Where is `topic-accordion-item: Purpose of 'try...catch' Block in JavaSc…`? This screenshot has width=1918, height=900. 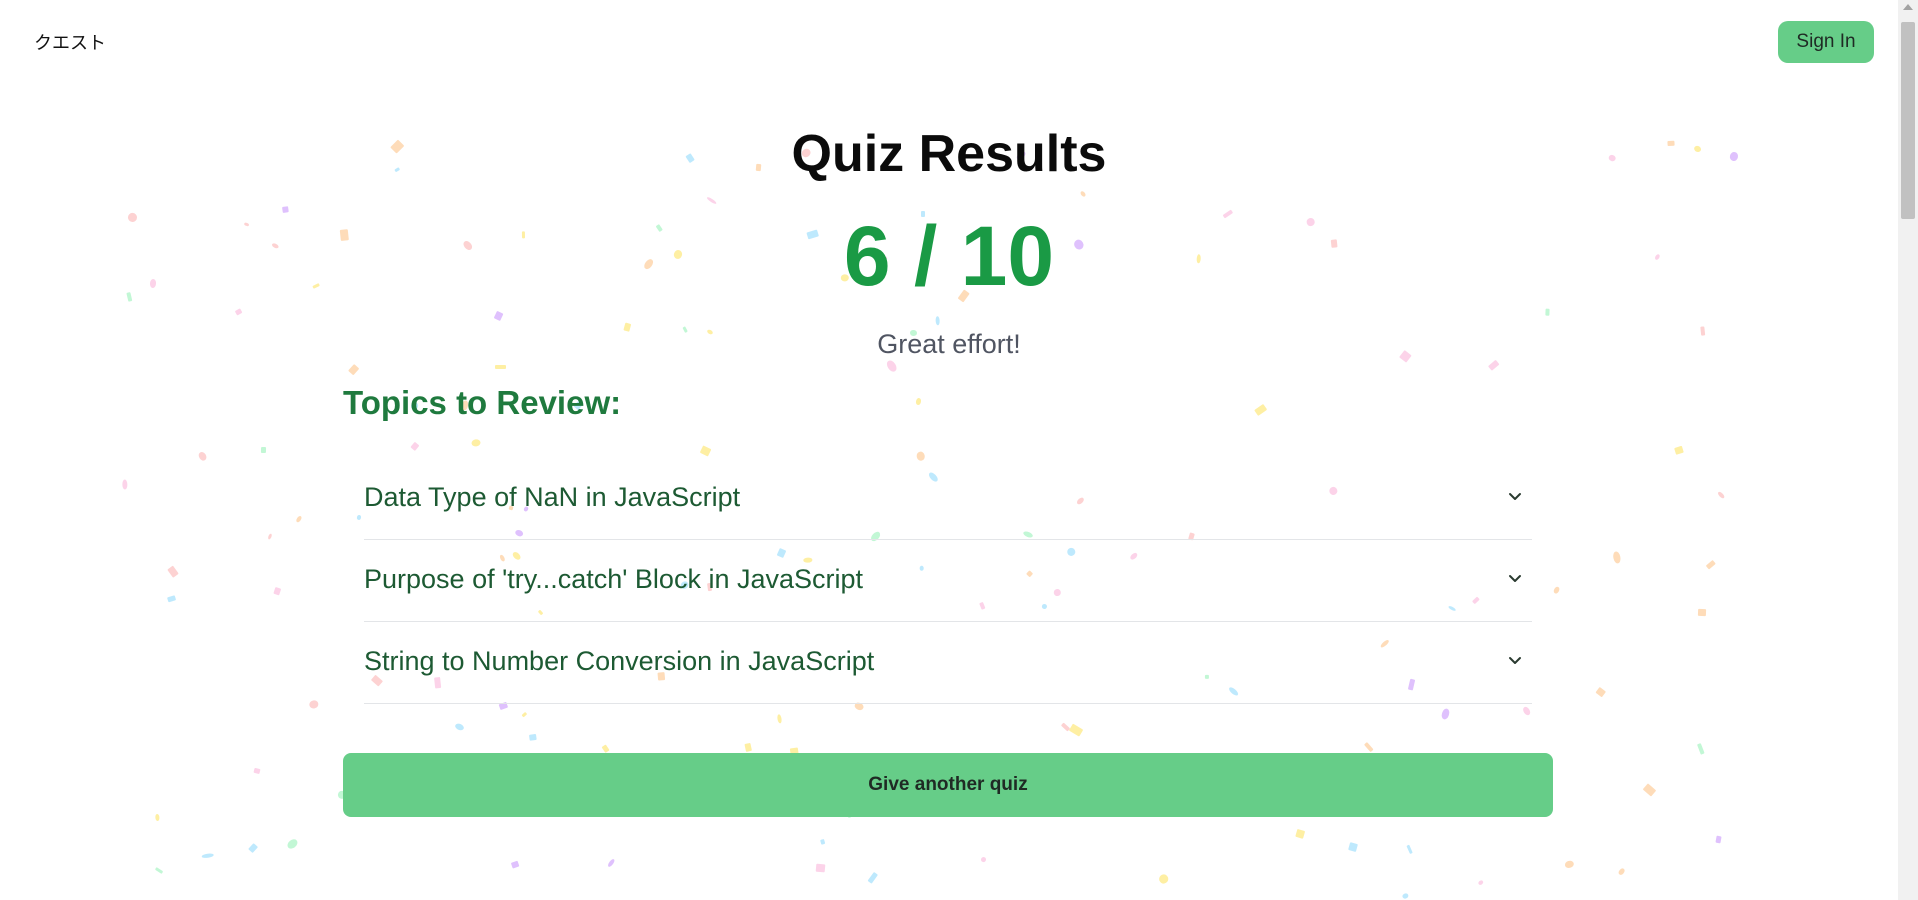
topic-accordion-item: Purpose of 'try...catch' Block in JavaSc… is located at coordinates (948, 581).